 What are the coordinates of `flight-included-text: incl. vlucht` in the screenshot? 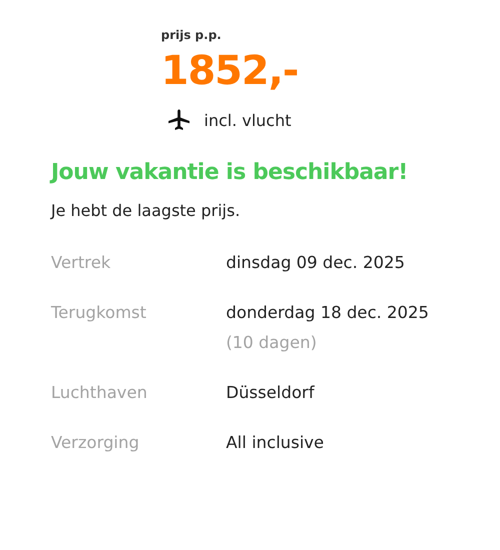 It's located at (248, 120).